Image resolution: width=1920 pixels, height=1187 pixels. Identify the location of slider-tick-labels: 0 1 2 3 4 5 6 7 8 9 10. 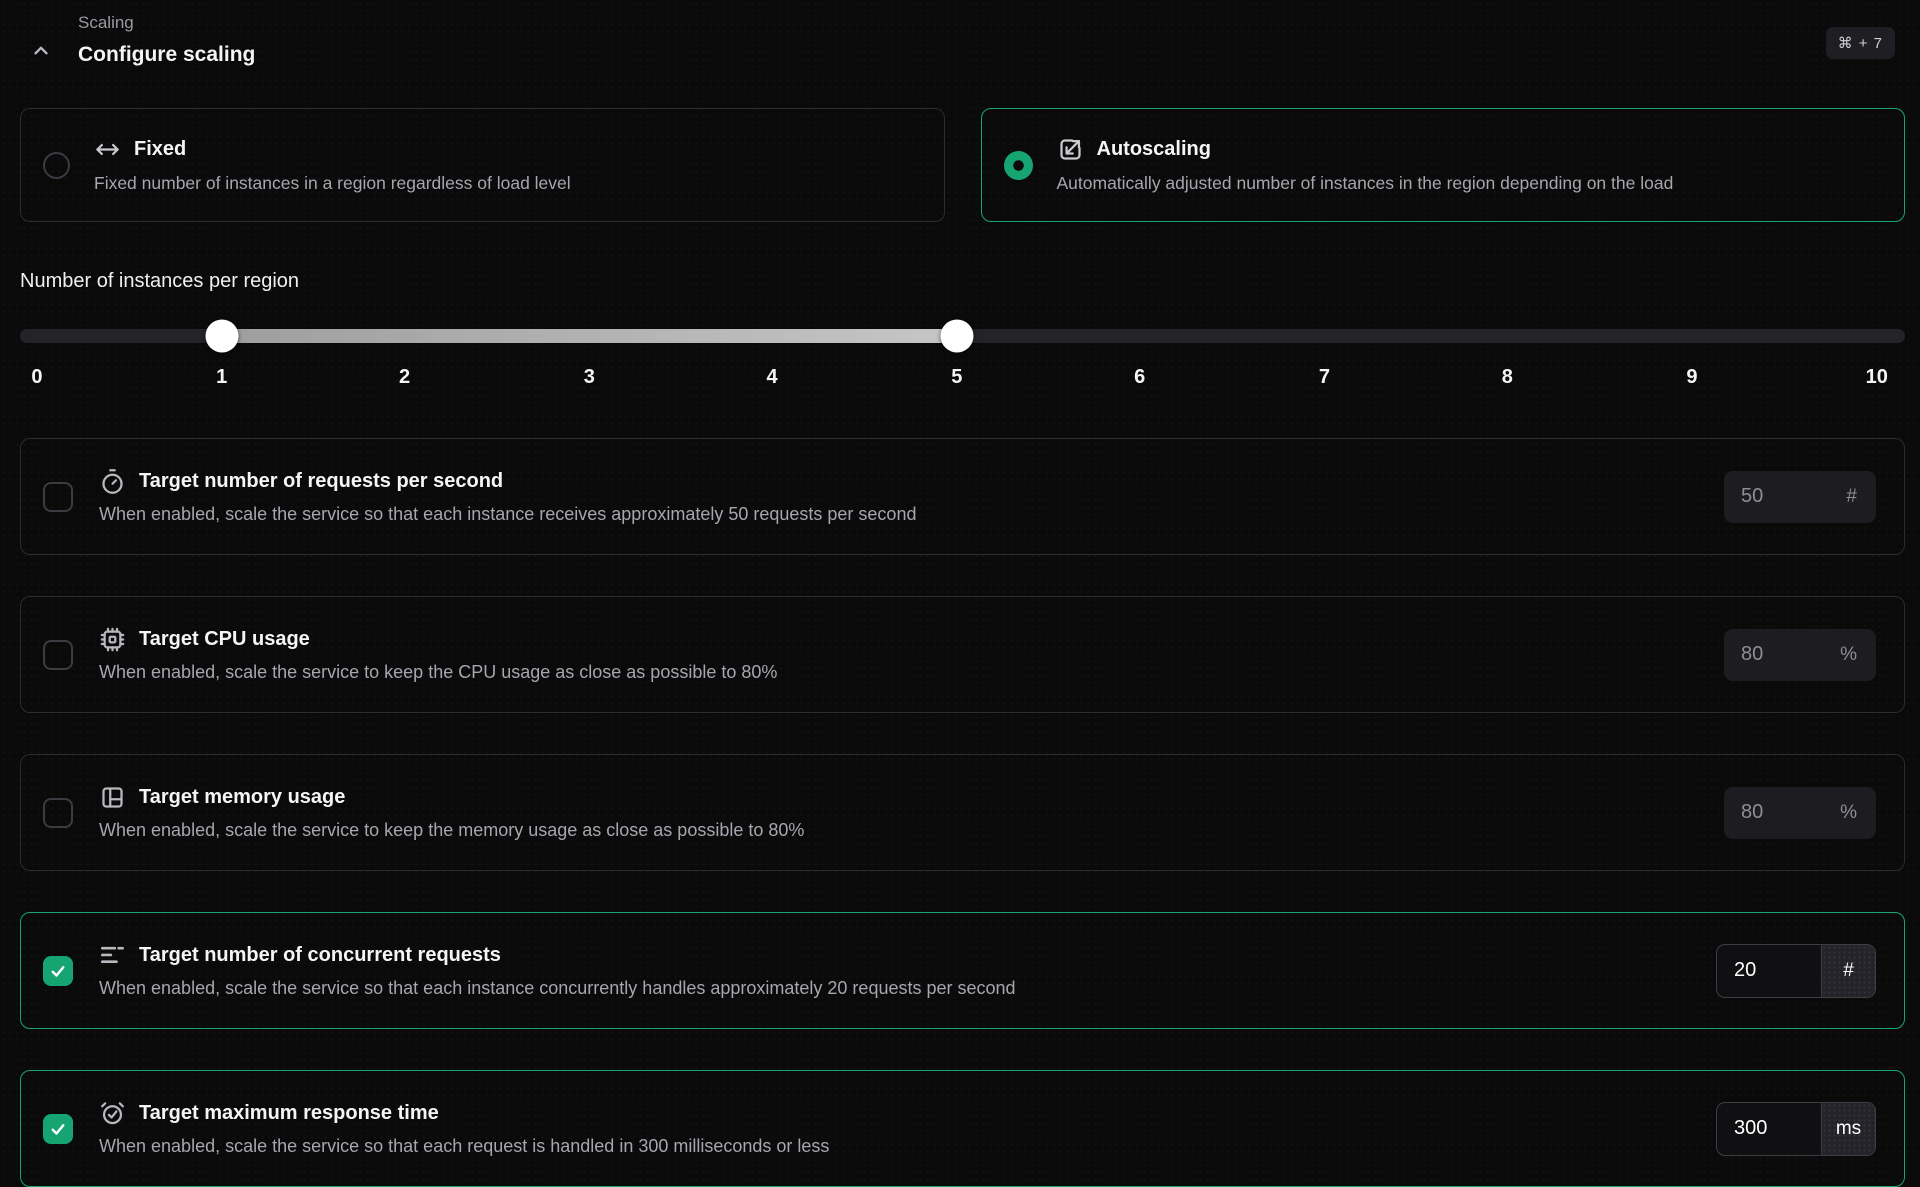
(962, 379).